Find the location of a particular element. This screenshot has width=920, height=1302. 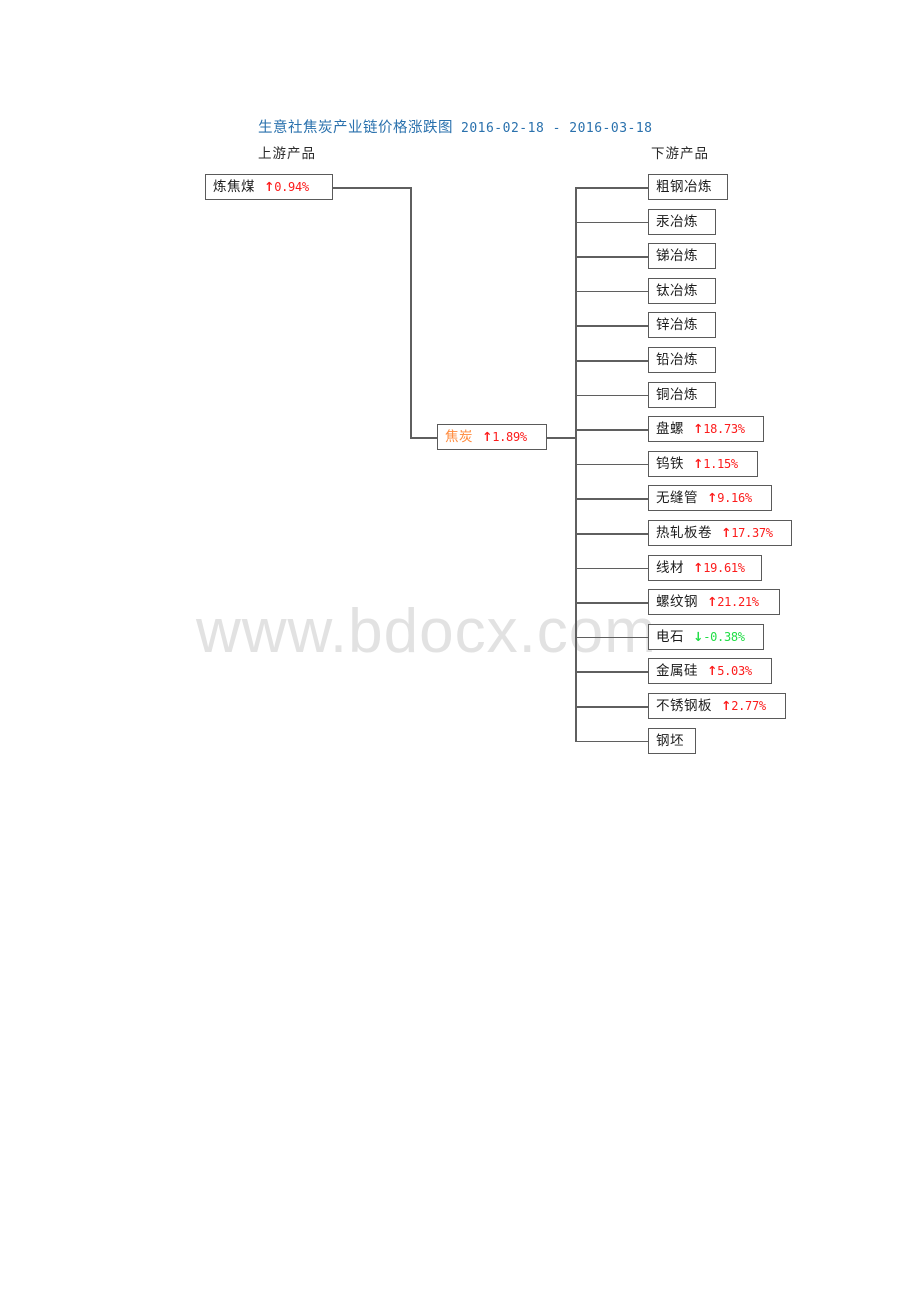

chart-date-range: 2016-02-18 - 2016-03-18 is located at coordinates (557, 128).